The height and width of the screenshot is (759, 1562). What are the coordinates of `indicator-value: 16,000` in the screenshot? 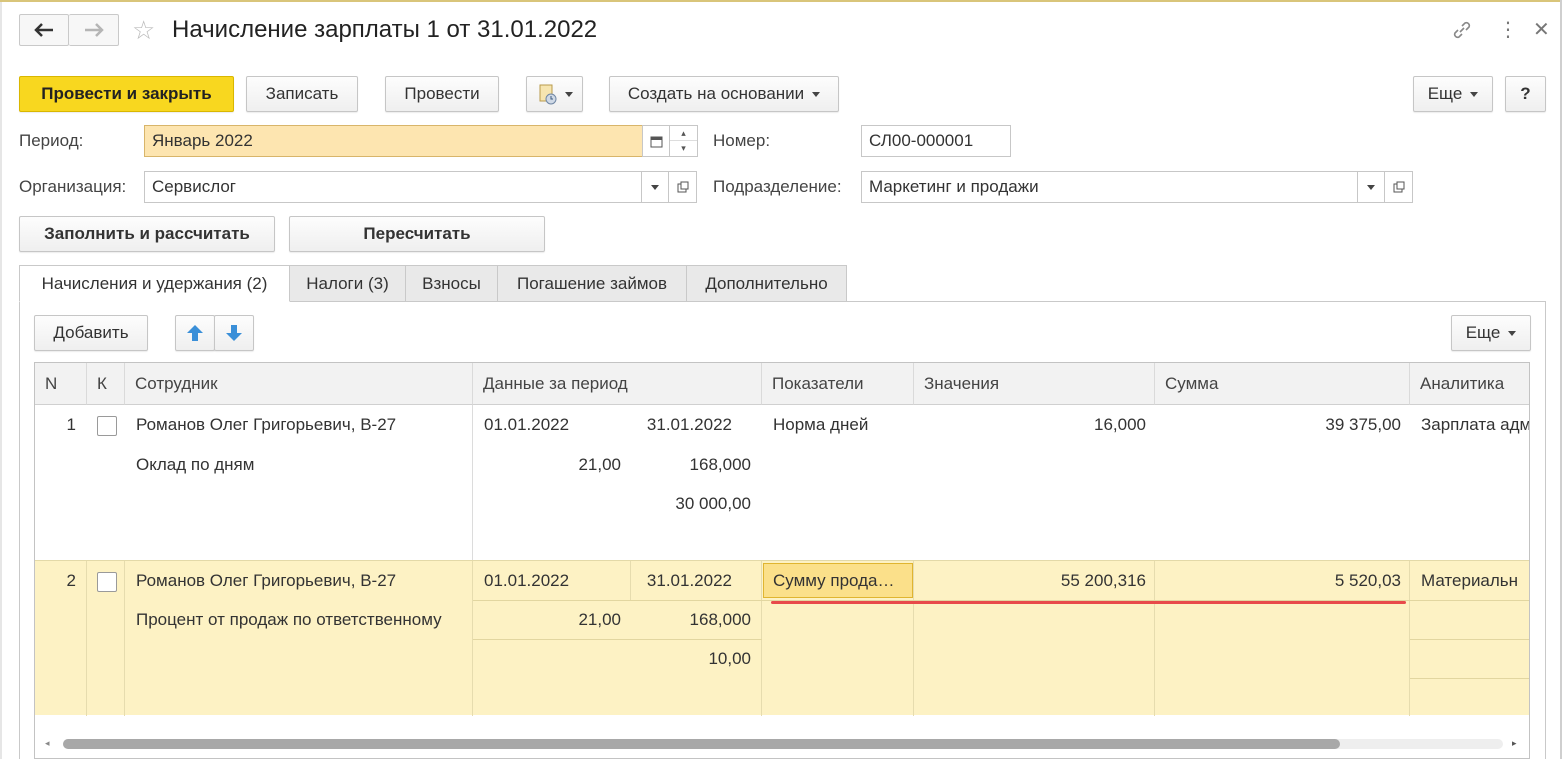 It's located at (1120, 424).